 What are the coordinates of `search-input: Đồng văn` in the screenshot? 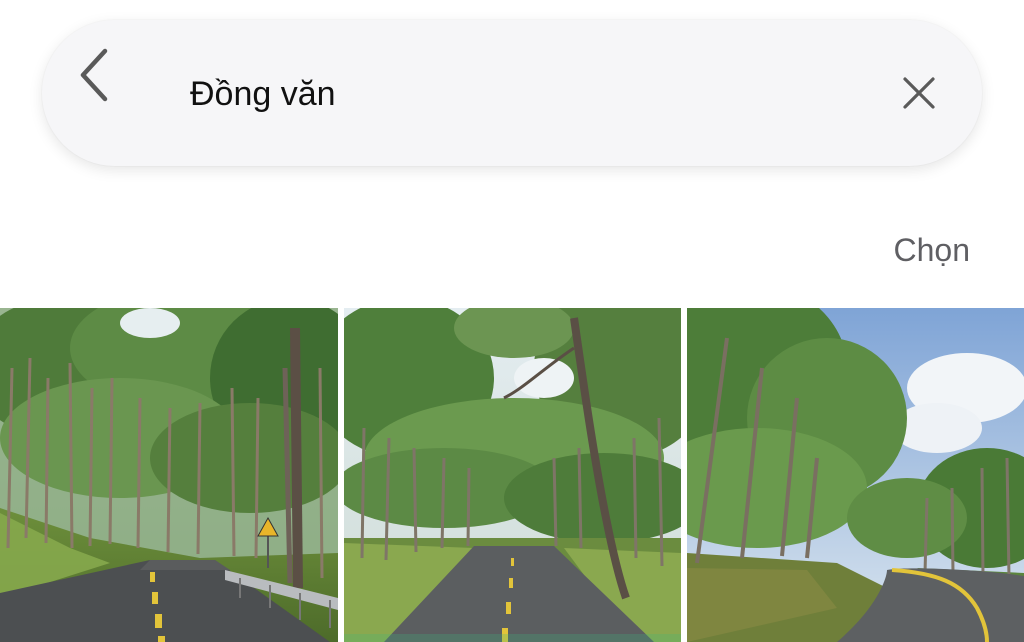 It's located at (263, 94).